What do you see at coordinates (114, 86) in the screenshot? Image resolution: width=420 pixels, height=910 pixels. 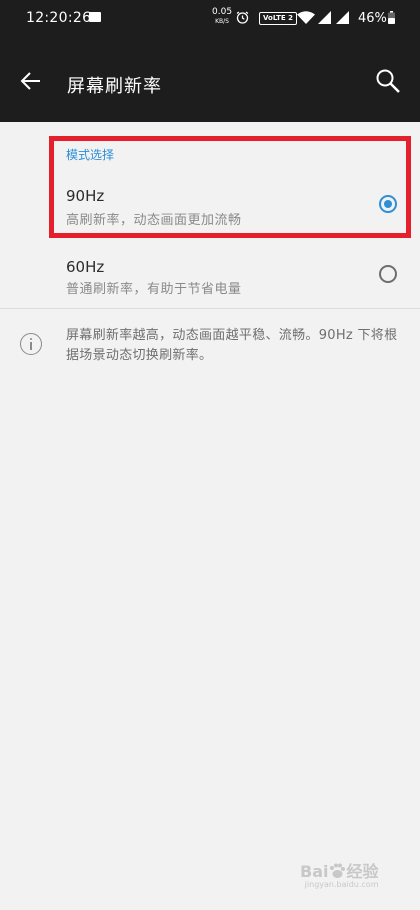 I see `page-title: 屏幕刷新率` at bounding box center [114, 86].